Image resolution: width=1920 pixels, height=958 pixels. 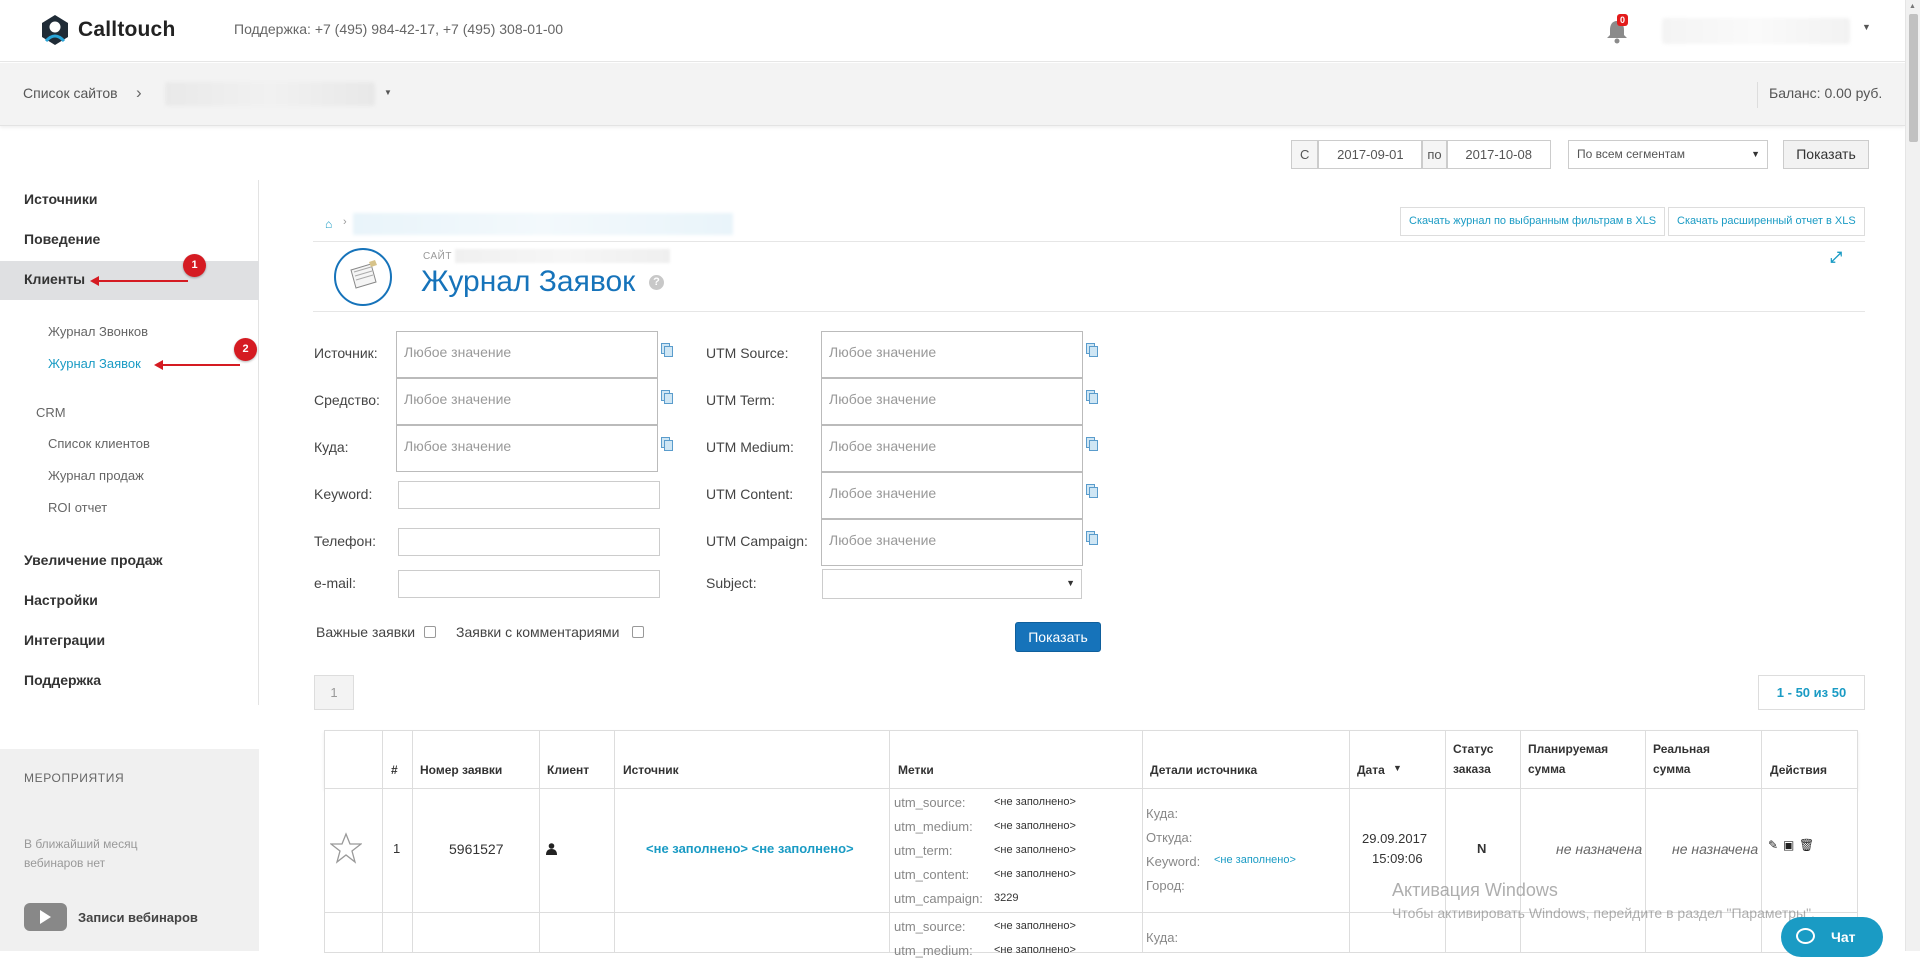 What do you see at coordinates (98, 331) in the screenshot?
I see `sidebar-item-call-log: Журнал Звонков` at bounding box center [98, 331].